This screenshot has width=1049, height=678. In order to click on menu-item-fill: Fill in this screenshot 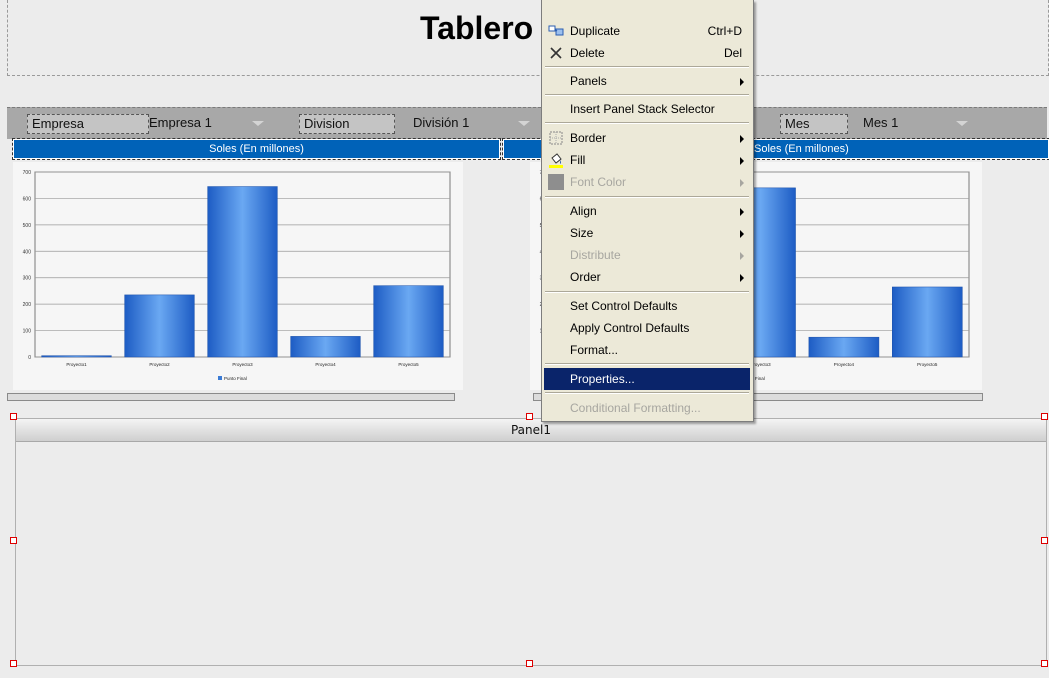, I will do `click(647, 160)`.